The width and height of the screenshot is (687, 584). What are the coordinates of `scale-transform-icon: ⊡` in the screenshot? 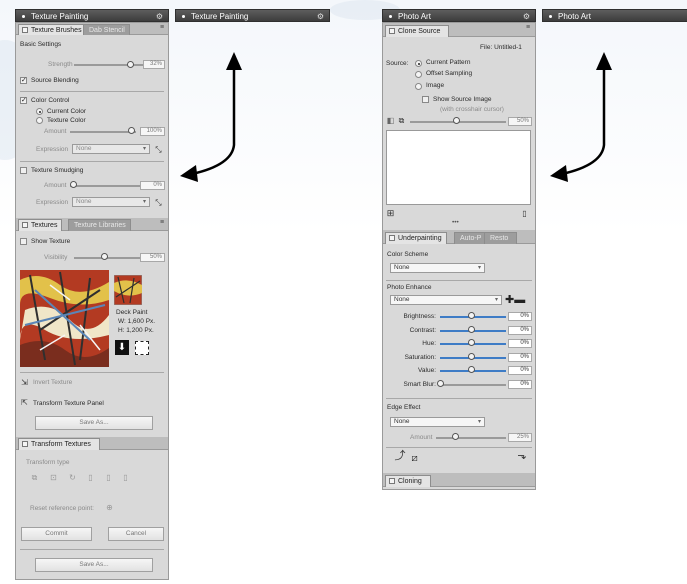 It's located at (53, 477).